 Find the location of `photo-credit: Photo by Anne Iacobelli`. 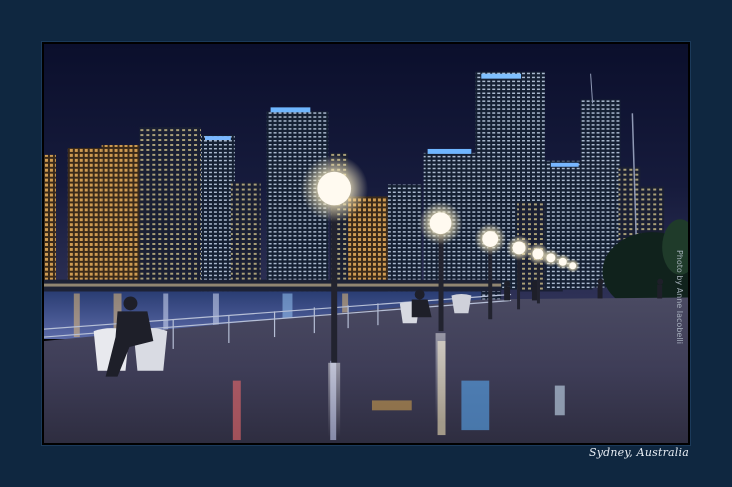

photo-credit: Photo by Anne Iacobelli is located at coordinates (679, 296).